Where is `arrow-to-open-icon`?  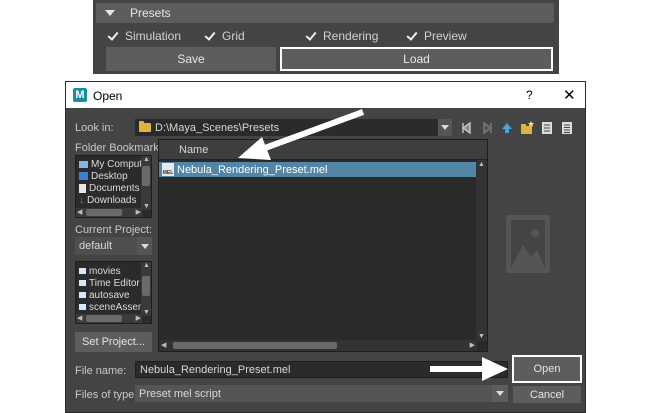
arrow-to-open-icon is located at coordinates (469, 369).